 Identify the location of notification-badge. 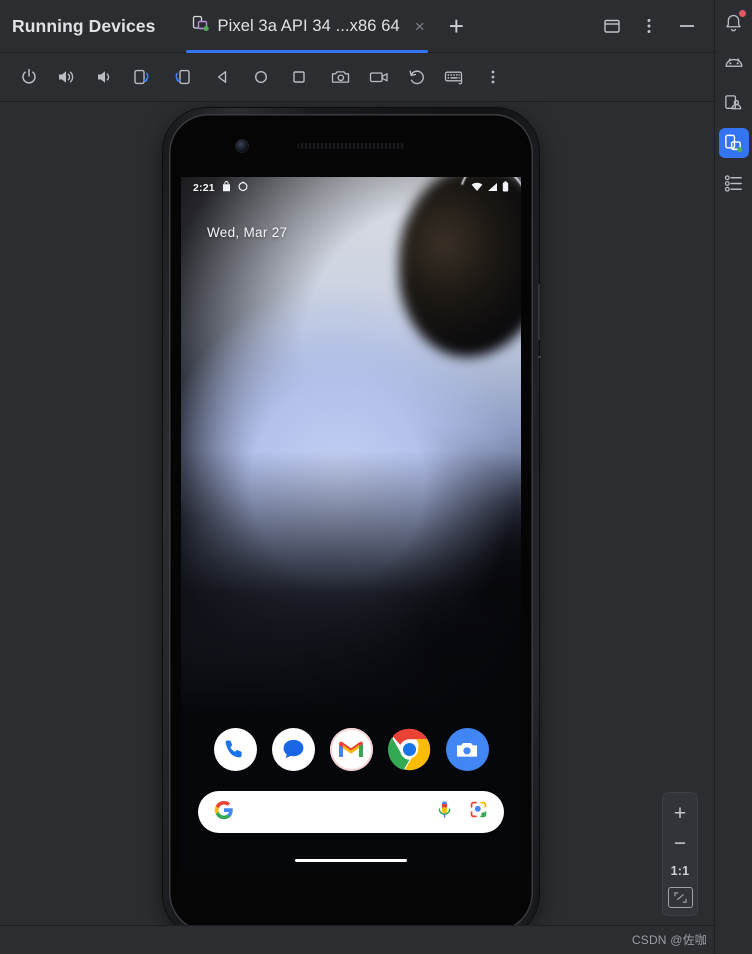
(742, 13).